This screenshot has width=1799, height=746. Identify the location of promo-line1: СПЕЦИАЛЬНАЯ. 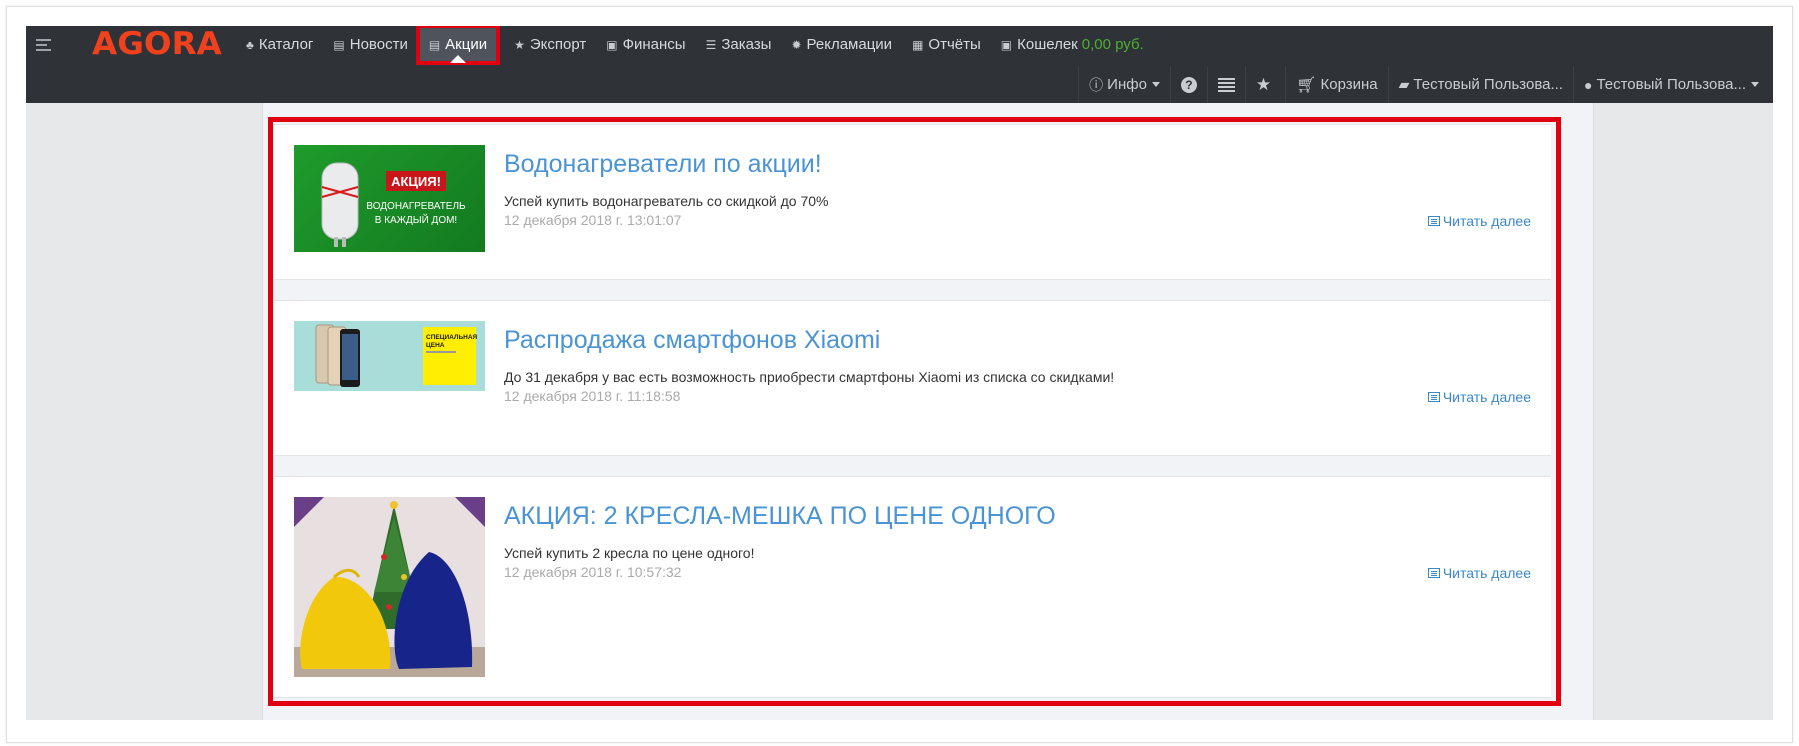
(452, 337).